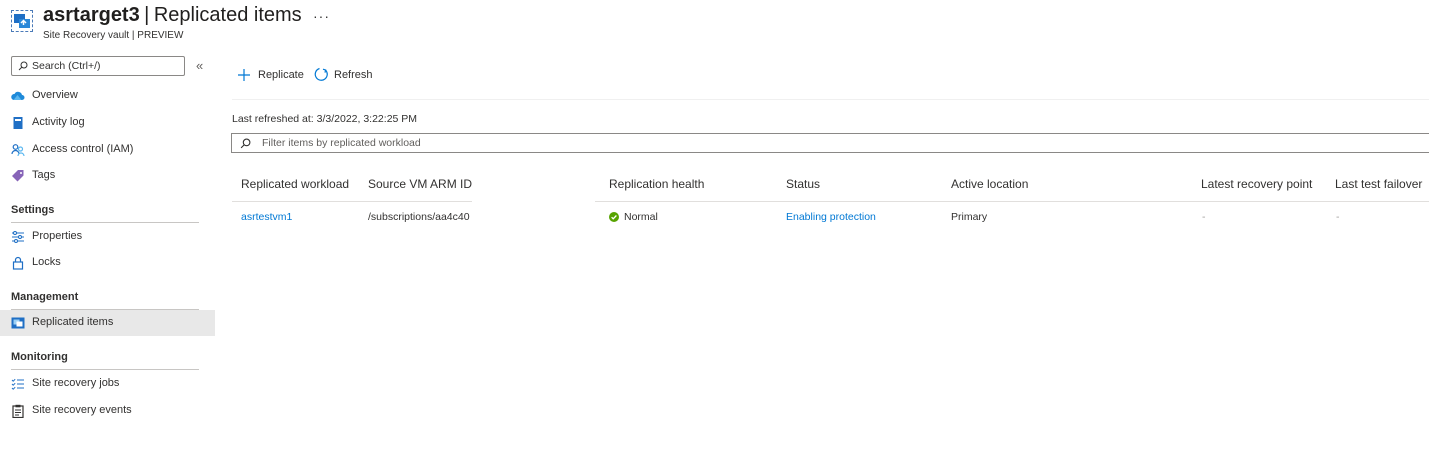 The width and height of the screenshot is (1429, 449). I want to click on sidebar-item-label: Site recovery events, so click(82, 410).